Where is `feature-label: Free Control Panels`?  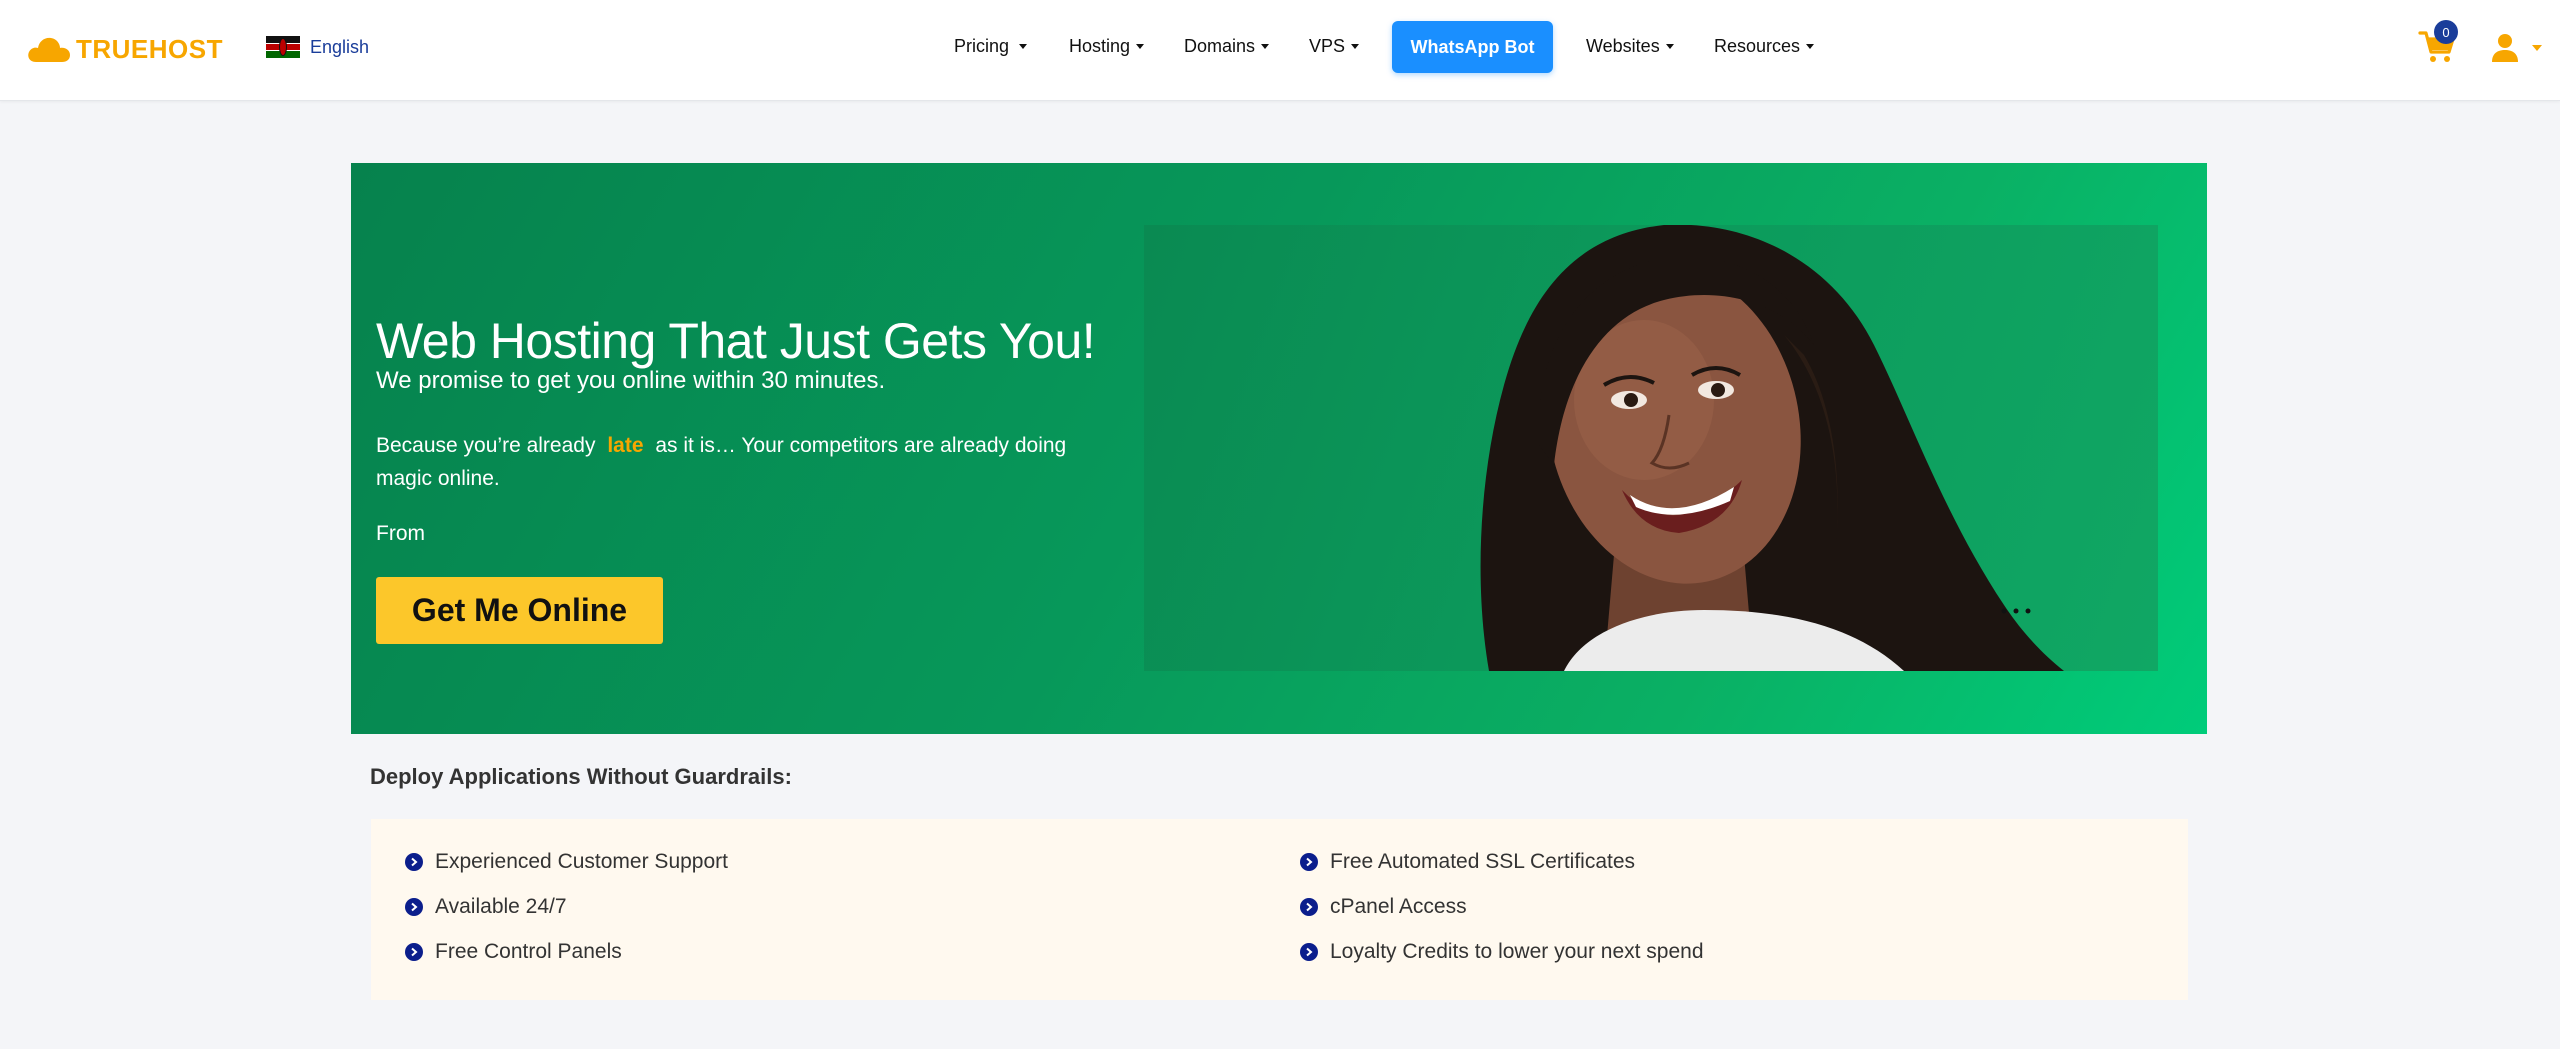
feature-label: Free Control Panels is located at coordinates (528, 951).